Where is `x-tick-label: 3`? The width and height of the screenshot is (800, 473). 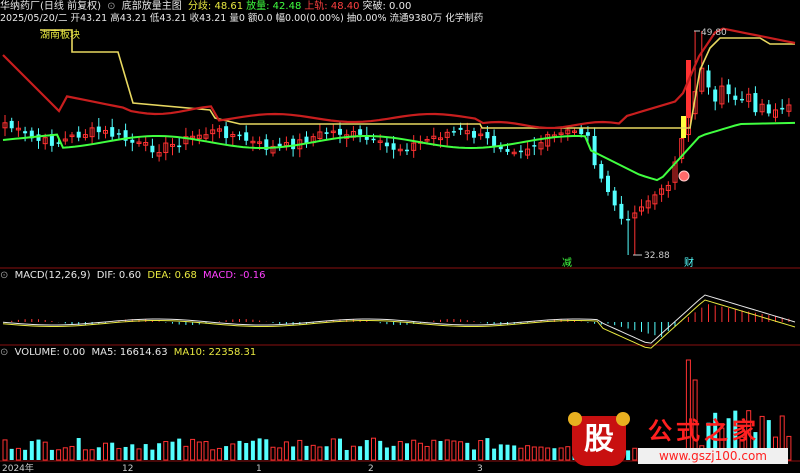 x-tick-label: 3 is located at coordinates (480, 468).